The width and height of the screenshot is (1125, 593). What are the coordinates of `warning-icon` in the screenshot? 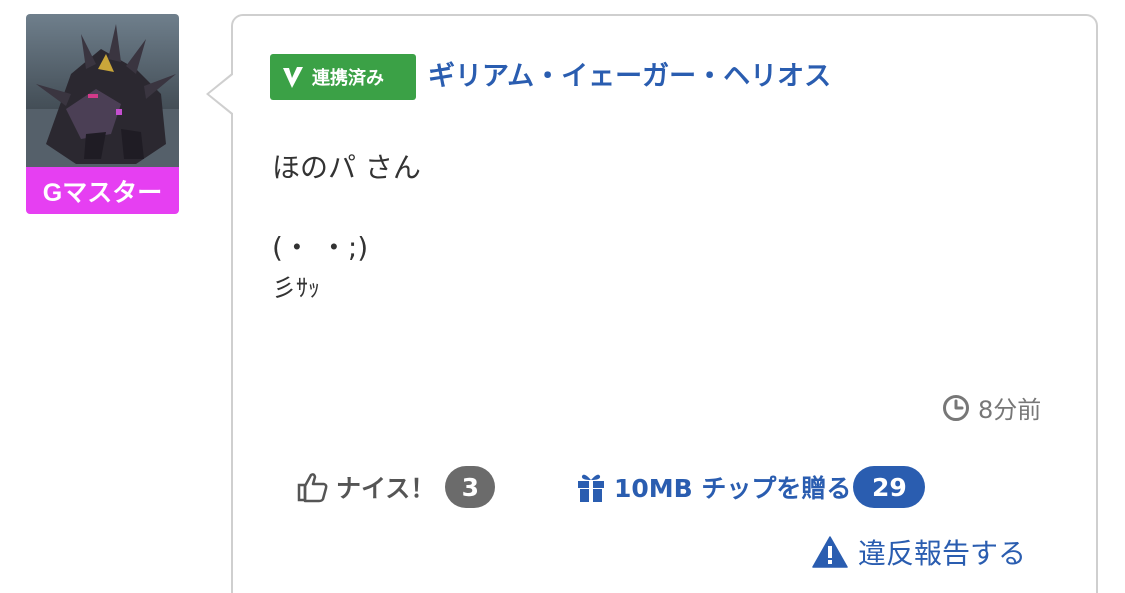 It's located at (830, 552).